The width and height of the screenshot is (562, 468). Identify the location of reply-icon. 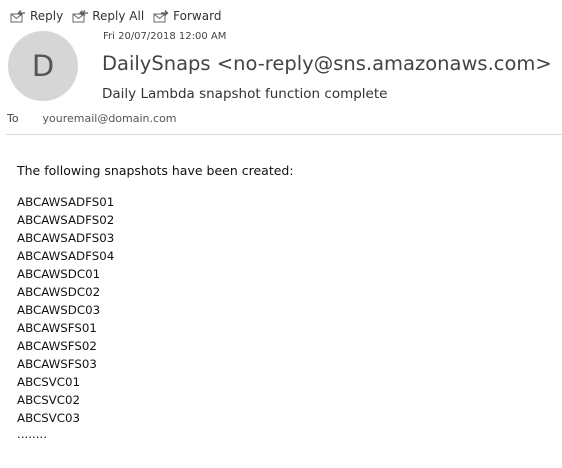
(17, 15).